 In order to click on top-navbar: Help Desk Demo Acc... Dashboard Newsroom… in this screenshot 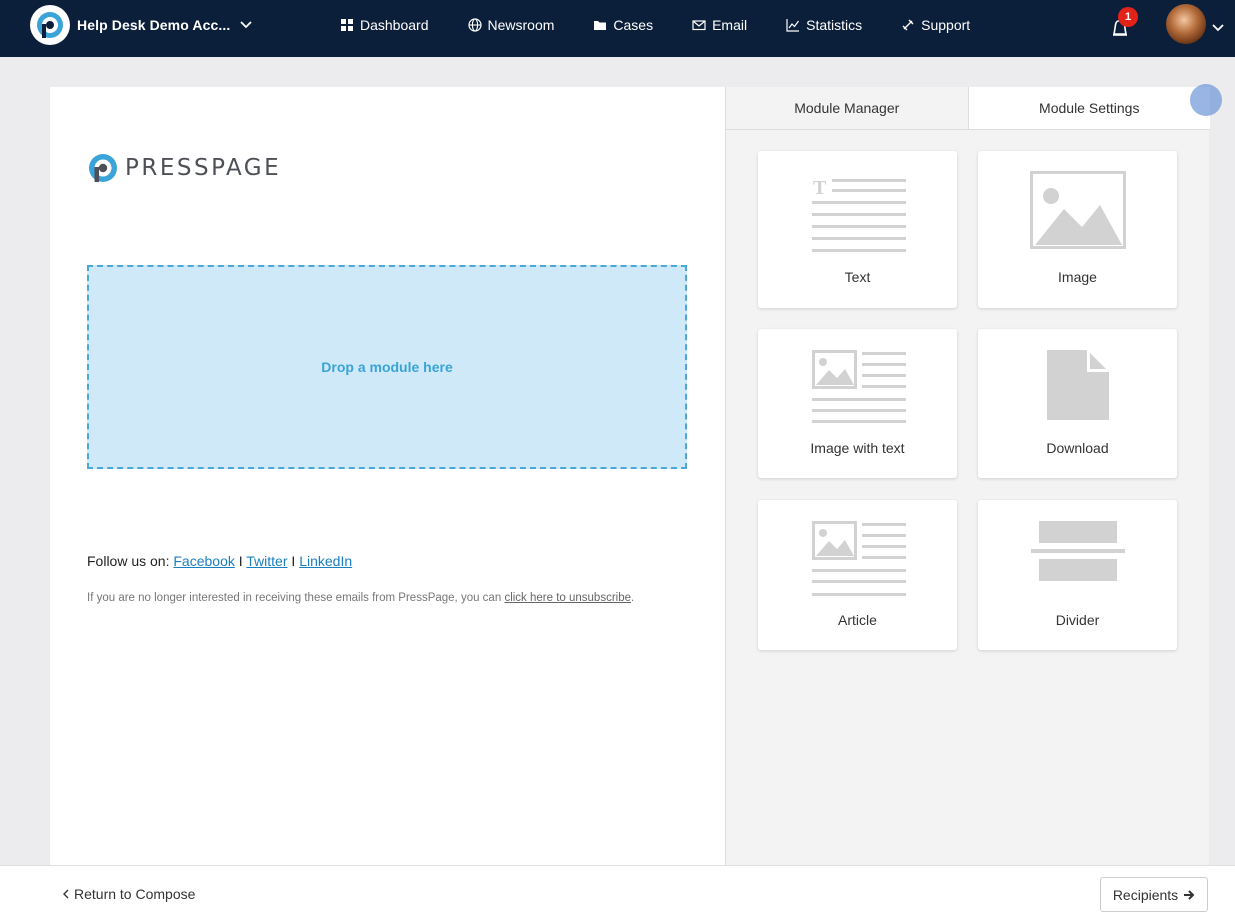, I will do `click(617, 28)`.